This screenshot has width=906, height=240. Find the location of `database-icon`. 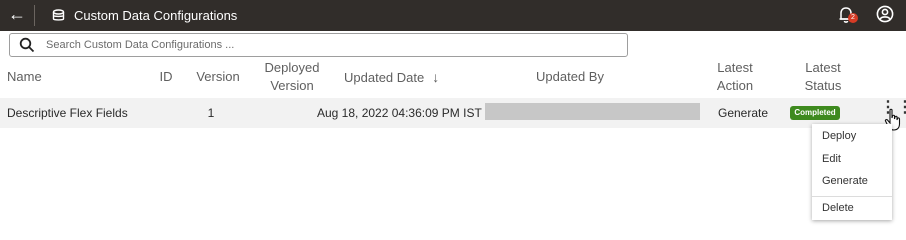

database-icon is located at coordinates (58, 15).